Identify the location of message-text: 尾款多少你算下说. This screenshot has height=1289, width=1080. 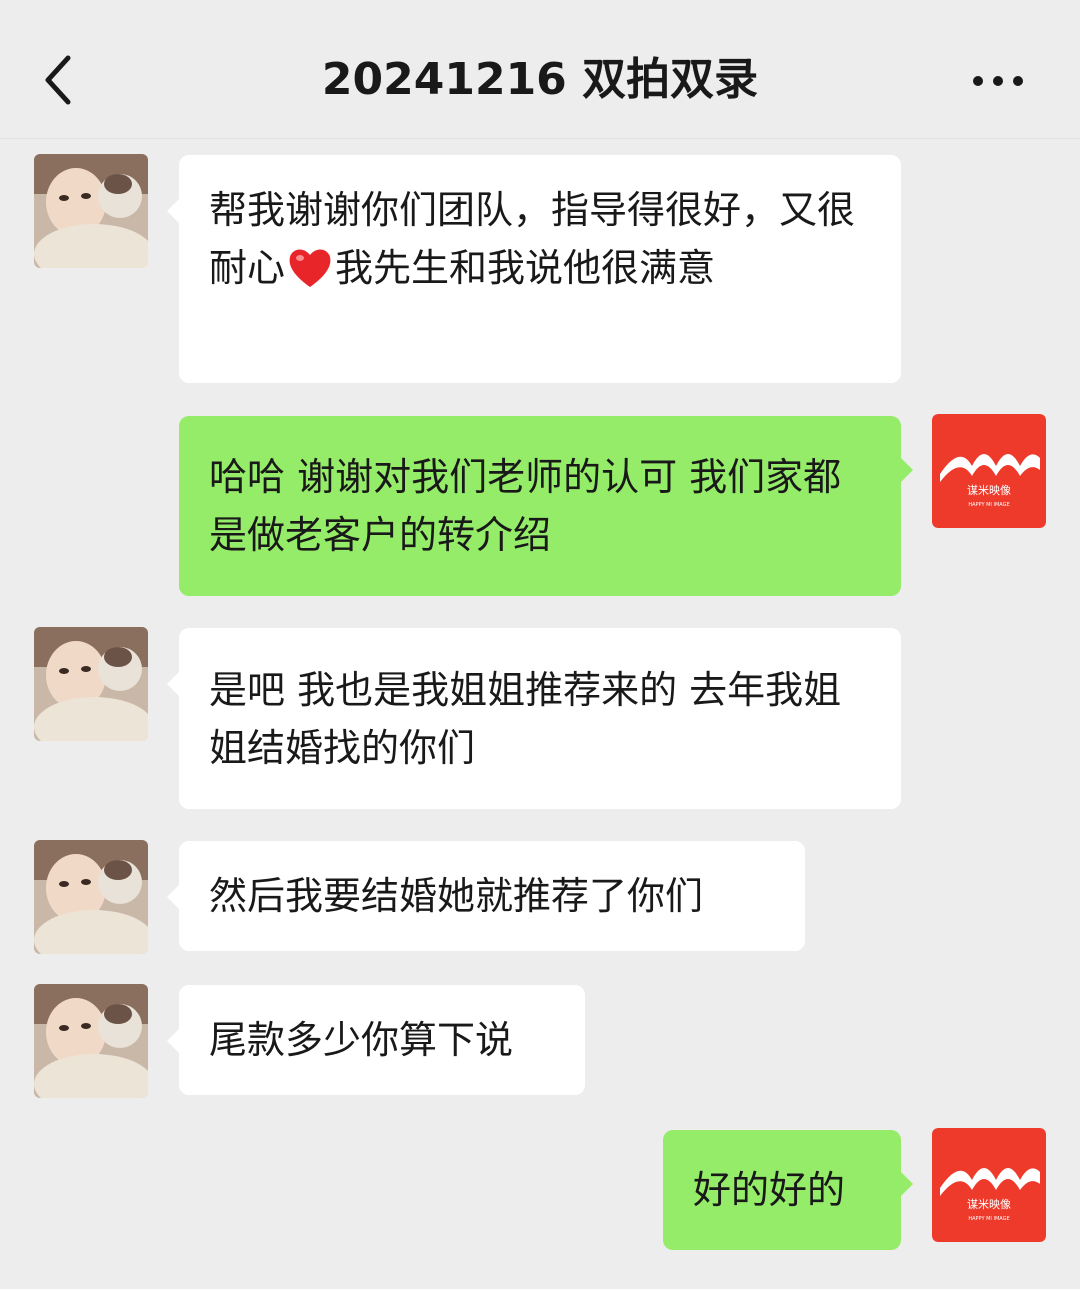
(361, 1040).